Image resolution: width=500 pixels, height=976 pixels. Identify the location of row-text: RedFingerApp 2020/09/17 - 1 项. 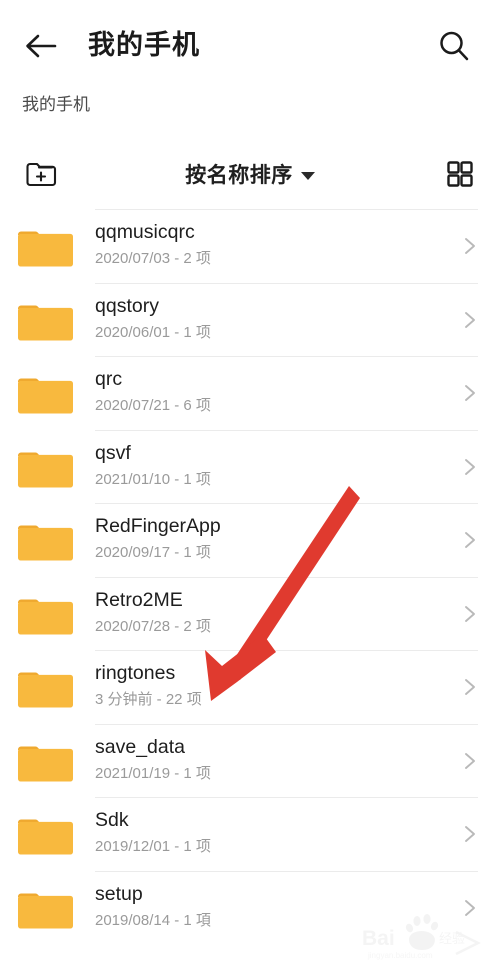
(267, 538).